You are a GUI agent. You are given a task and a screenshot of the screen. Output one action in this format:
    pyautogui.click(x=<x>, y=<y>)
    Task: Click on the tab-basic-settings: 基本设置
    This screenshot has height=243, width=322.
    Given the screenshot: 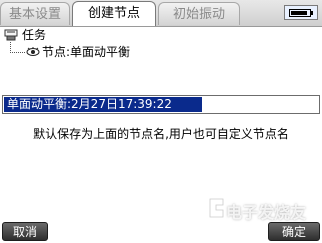 What is the action you would take?
    pyautogui.click(x=35, y=13)
    